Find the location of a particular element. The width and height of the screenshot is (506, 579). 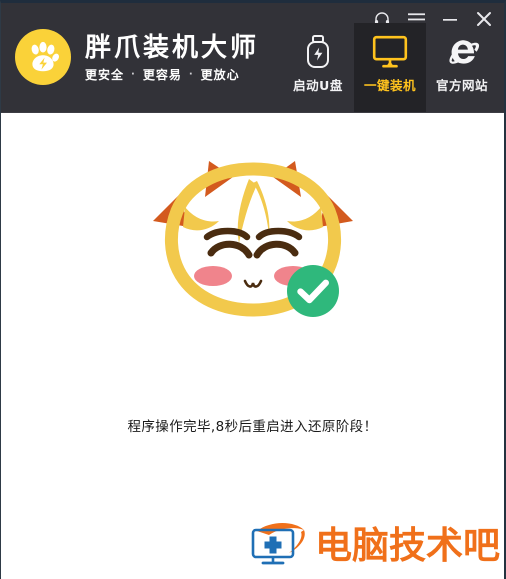

watermark: 电脑技术吧 is located at coordinates (373, 546).